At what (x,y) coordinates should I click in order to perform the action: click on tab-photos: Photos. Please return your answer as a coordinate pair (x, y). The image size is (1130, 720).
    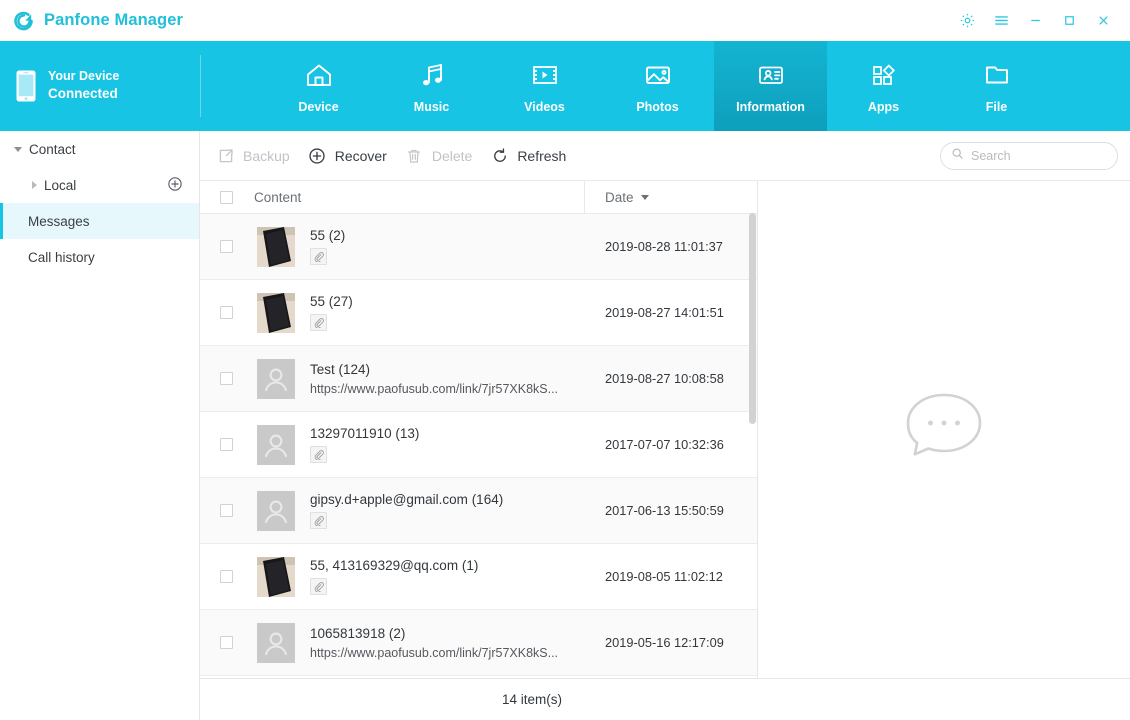
    Looking at the image, I should click on (657, 86).